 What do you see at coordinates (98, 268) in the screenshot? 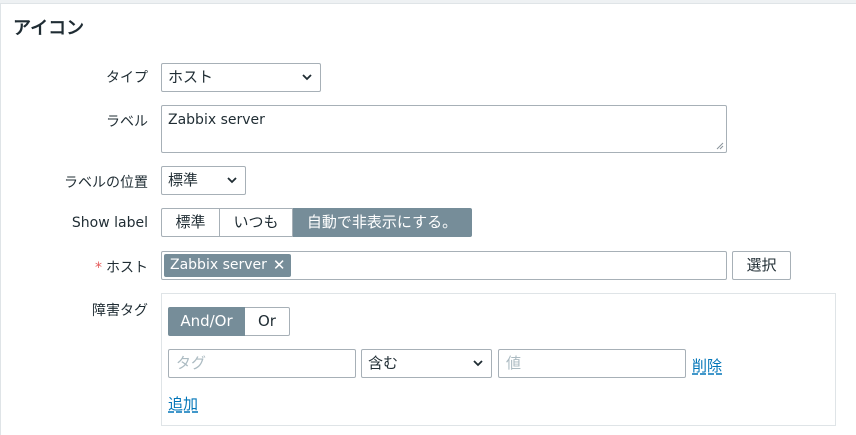
I see `required-marker: *` at bounding box center [98, 268].